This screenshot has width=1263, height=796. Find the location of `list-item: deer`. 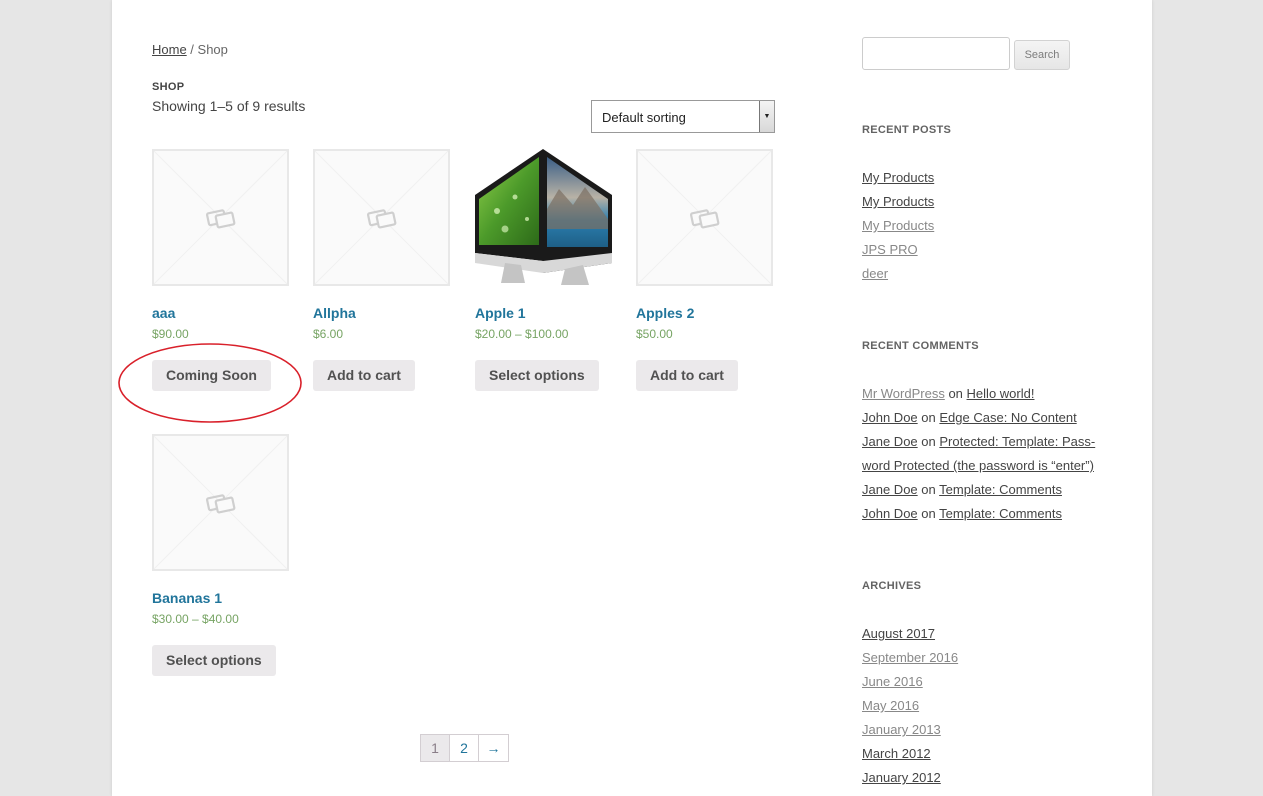

list-item: deer is located at coordinates (898, 274).